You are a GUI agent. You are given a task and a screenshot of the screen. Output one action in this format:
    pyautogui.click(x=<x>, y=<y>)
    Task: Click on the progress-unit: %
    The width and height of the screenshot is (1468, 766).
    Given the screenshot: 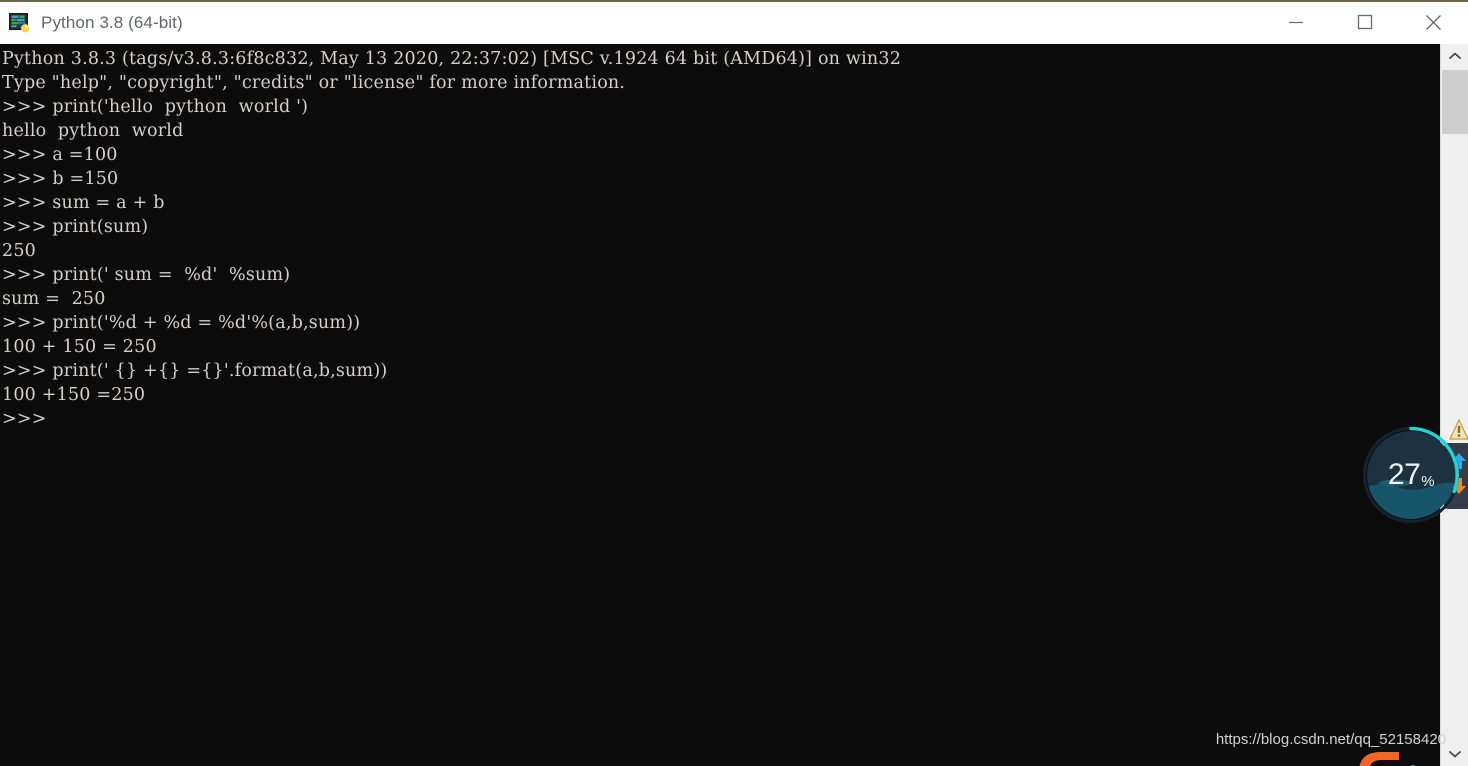 What is the action you would take?
    pyautogui.click(x=1428, y=481)
    